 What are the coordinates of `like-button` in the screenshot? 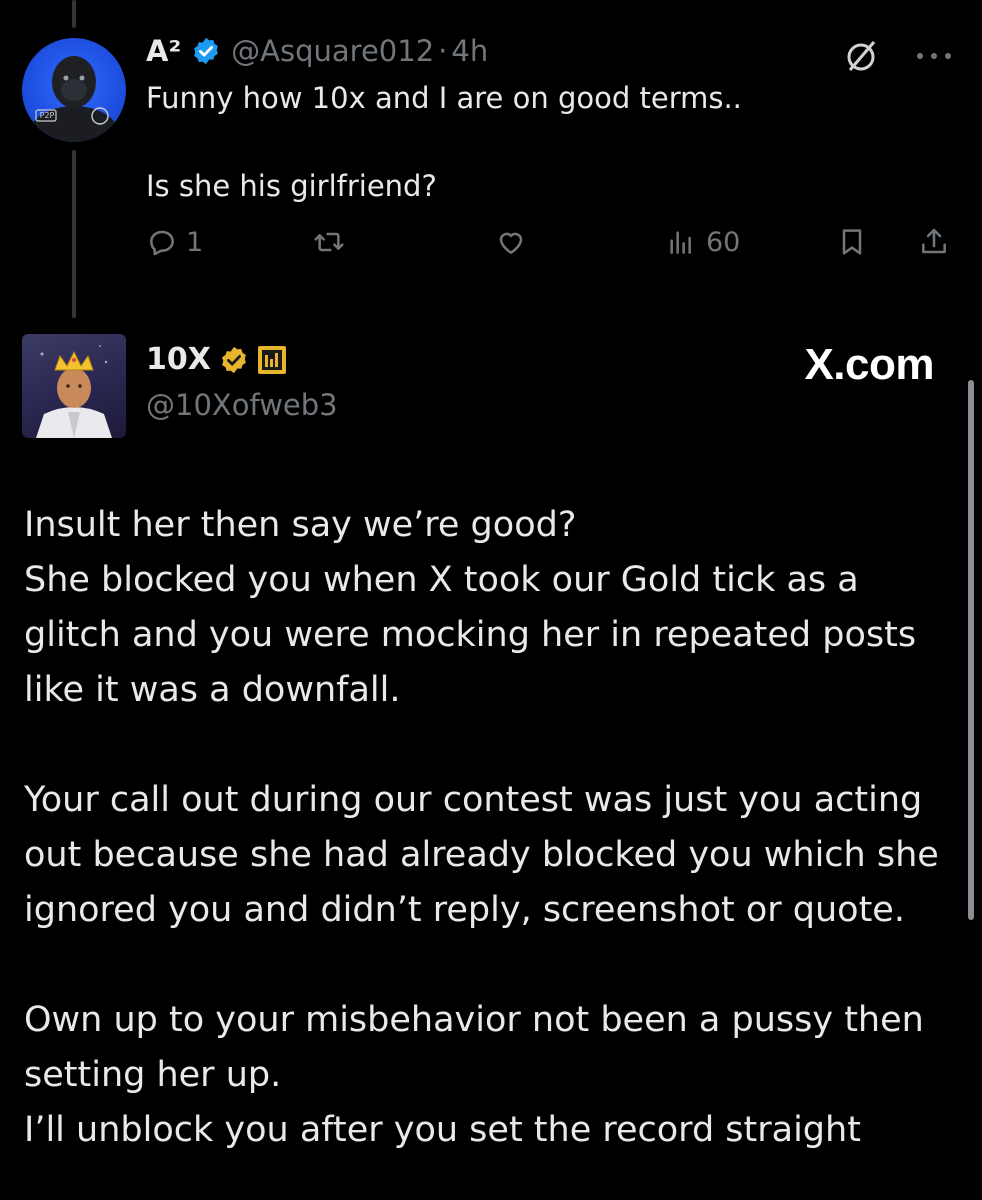 It's located at (511, 242).